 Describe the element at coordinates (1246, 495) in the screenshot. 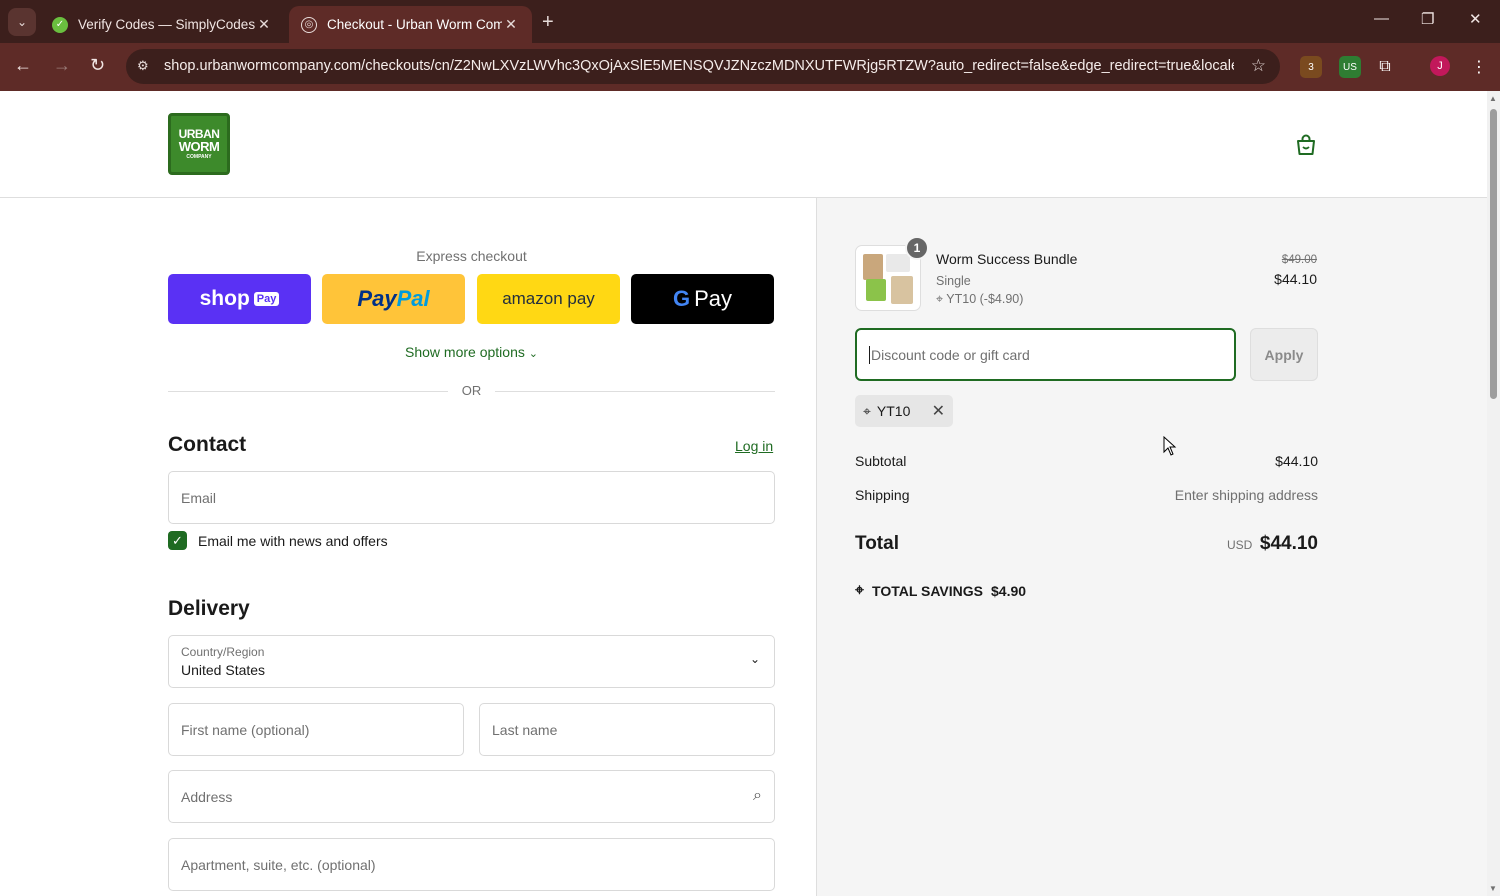

I see `shipping-value: Enter shipping address` at that location.